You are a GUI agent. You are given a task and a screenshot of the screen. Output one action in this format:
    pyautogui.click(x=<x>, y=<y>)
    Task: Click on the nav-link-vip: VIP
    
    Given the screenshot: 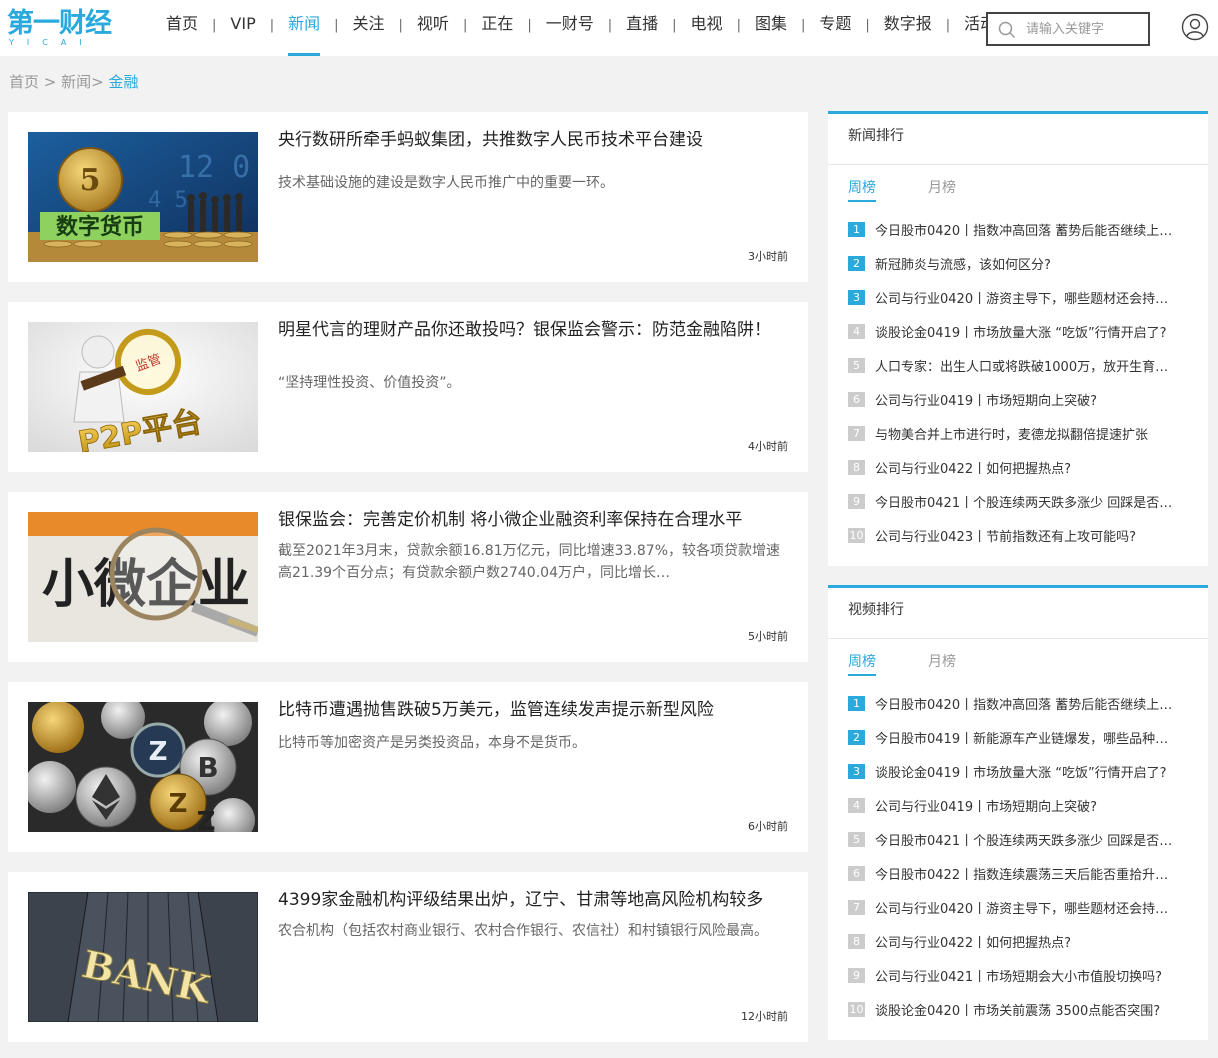 What is the action you would take?
    pyautogui.click(x=242, y=28)
    